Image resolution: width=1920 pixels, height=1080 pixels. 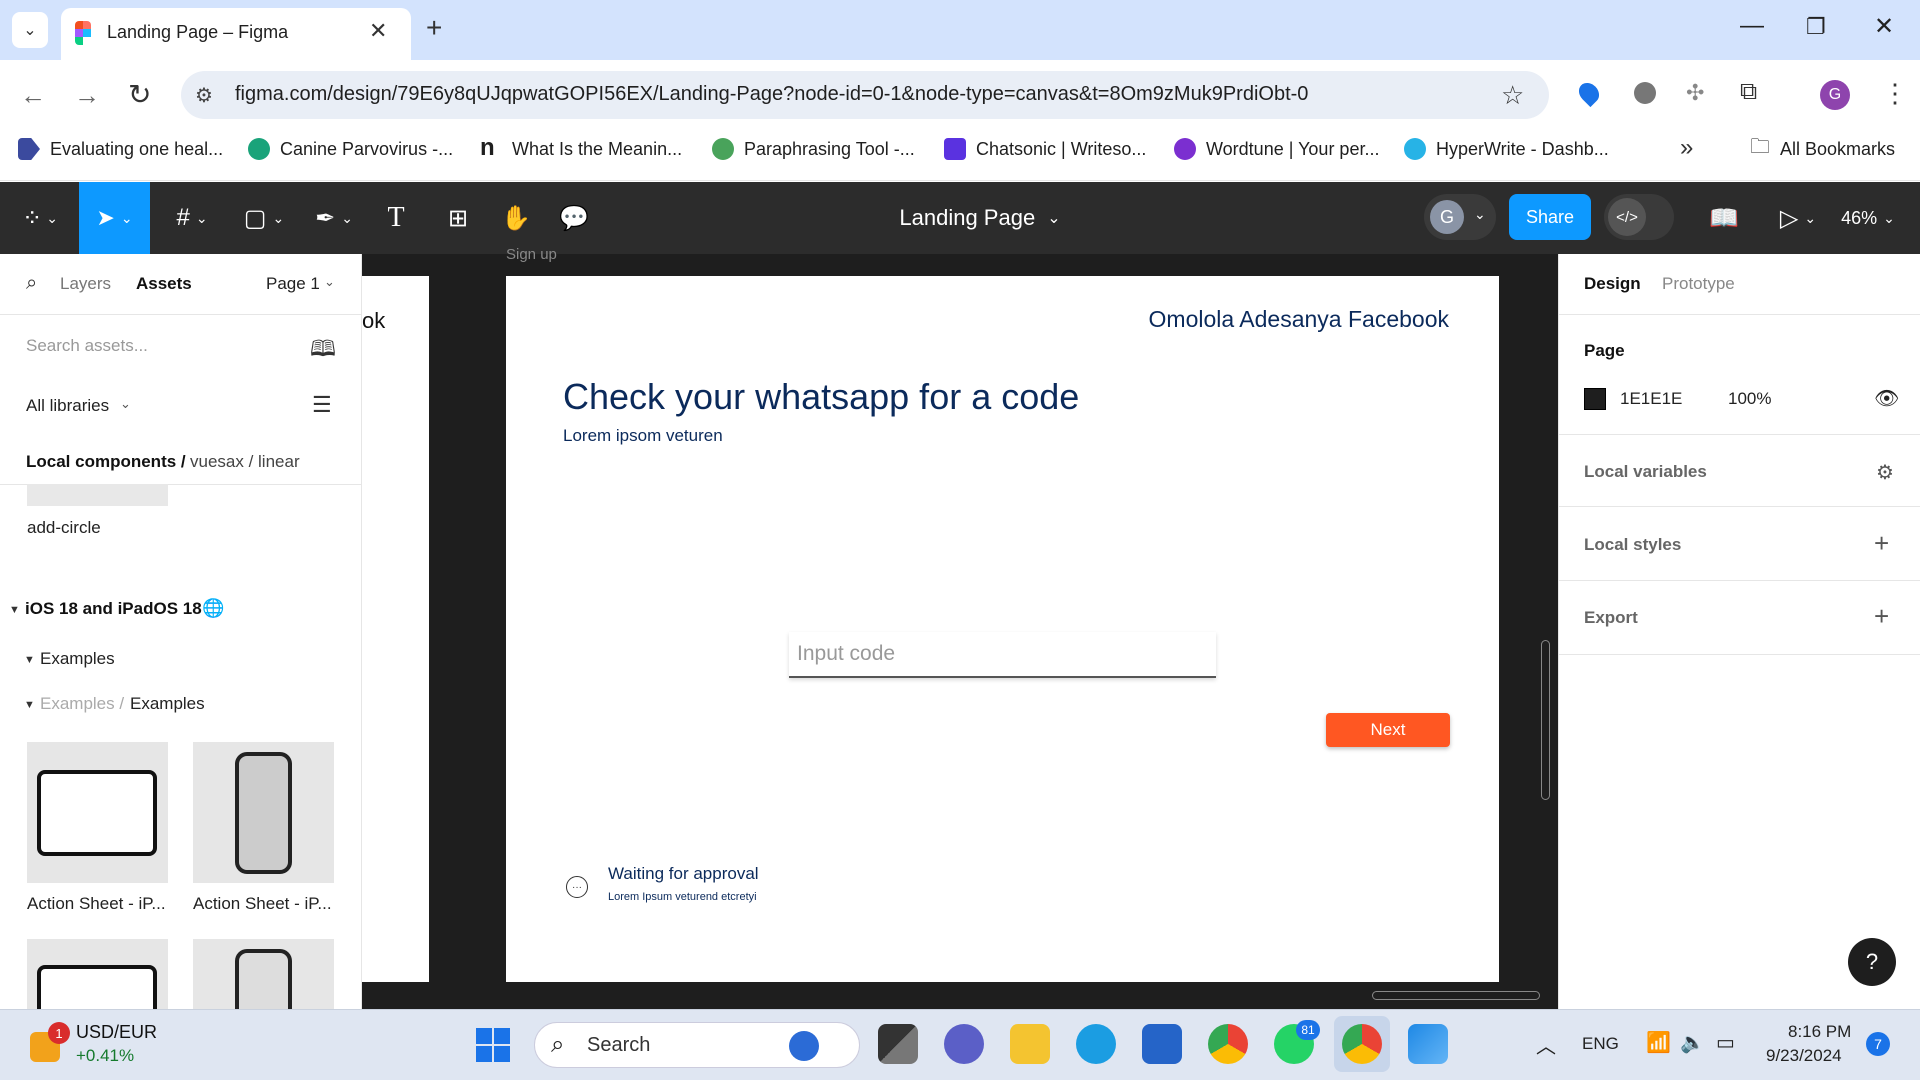 What do you see at coordinates (1868, 218) in the screenshot?
I see `zoom-menu: 46% ⌄` at bounding box center [1868, 218].